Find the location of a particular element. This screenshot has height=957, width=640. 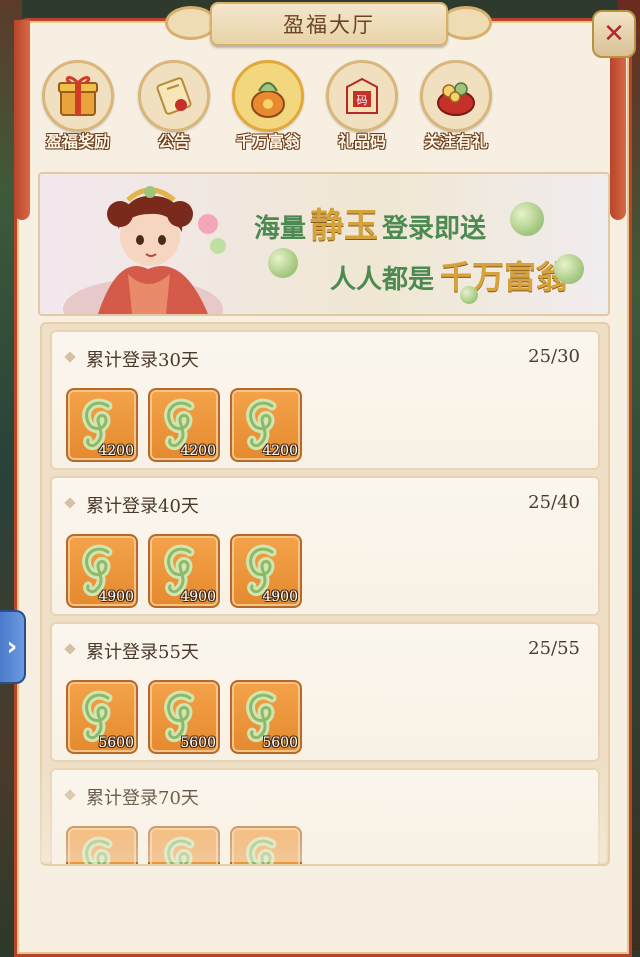

tab-millionaire: 千万富翁 is located at coordinates (268, 110).